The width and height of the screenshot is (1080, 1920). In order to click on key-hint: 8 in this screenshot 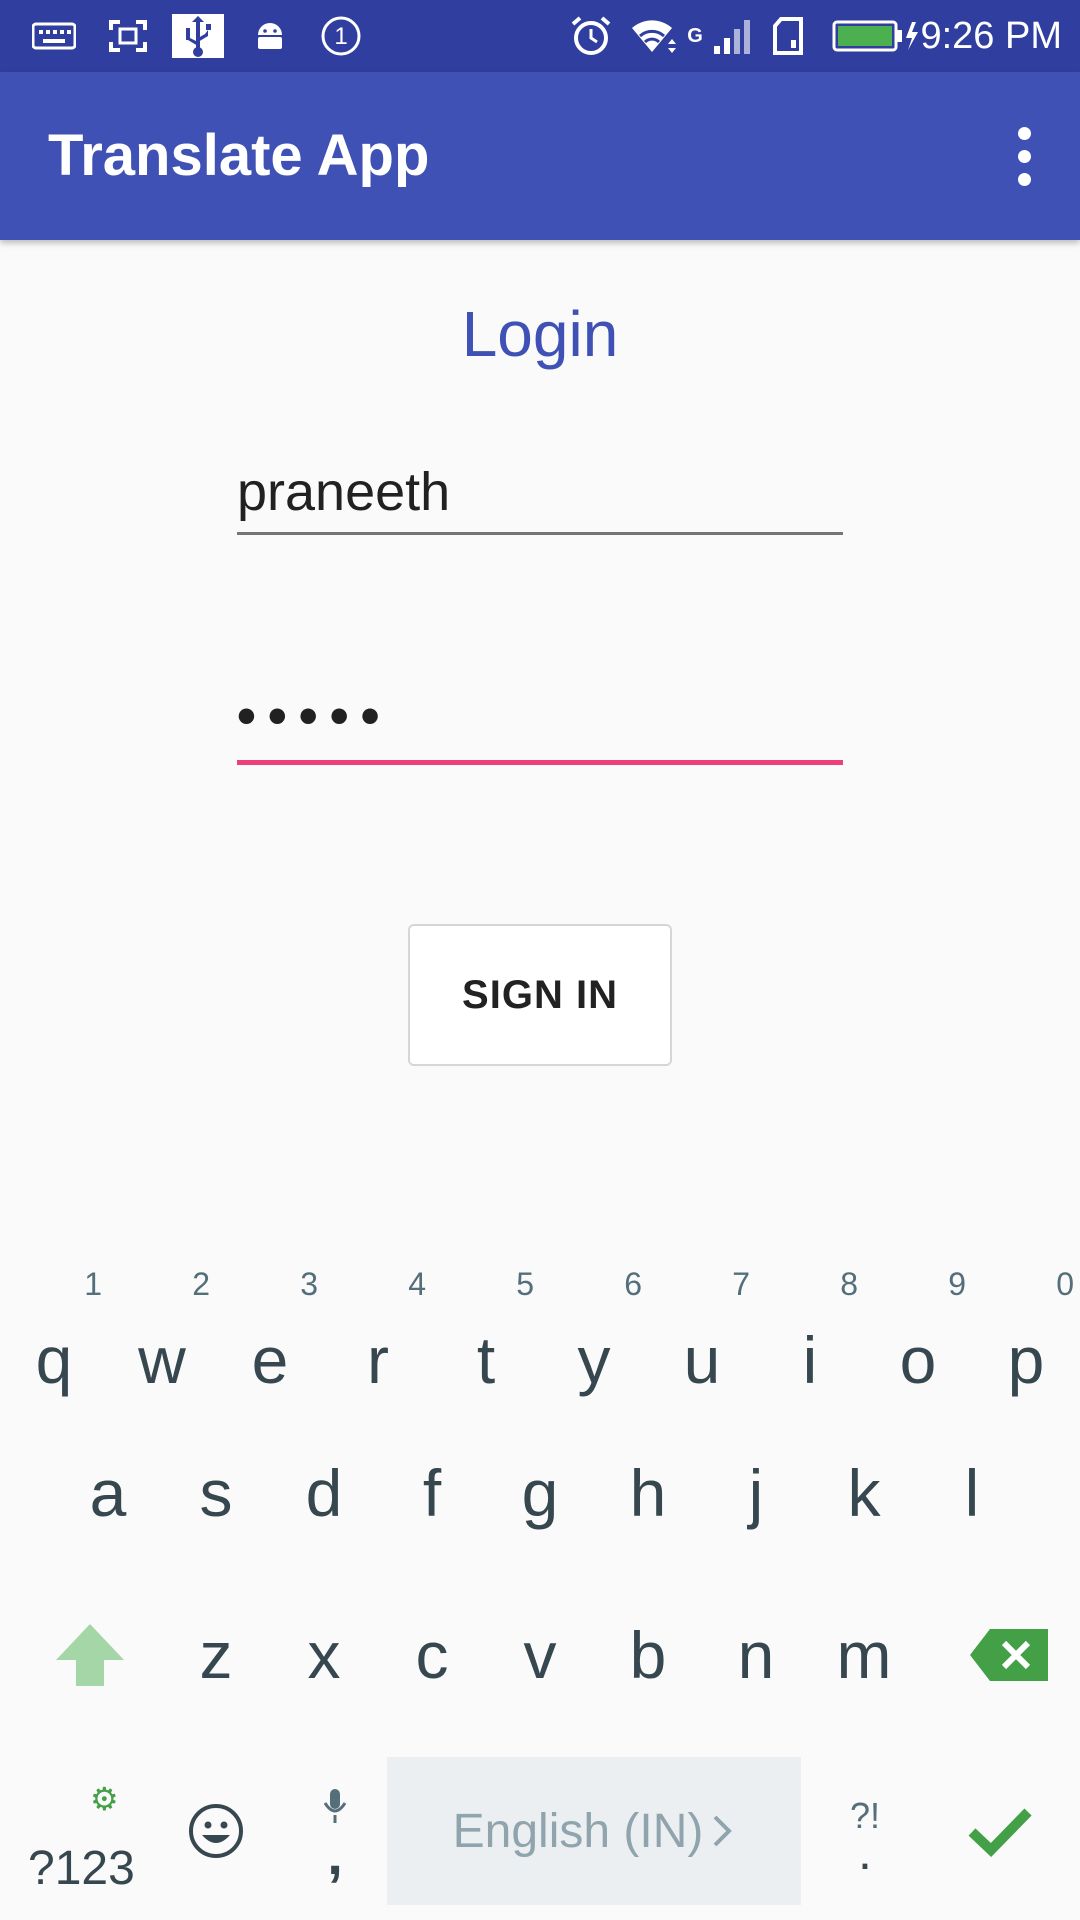, I will do `click(849, 1284)`.